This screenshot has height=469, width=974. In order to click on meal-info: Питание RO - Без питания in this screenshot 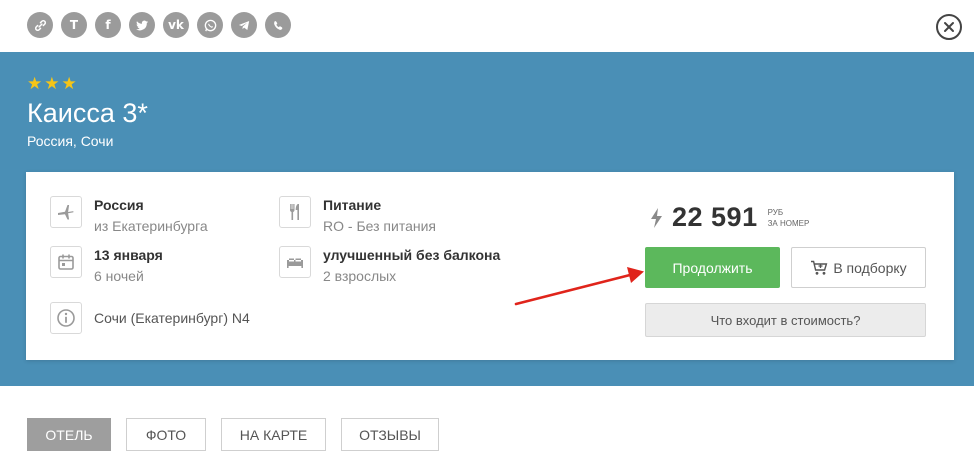, I will do `click(357, 215)`.